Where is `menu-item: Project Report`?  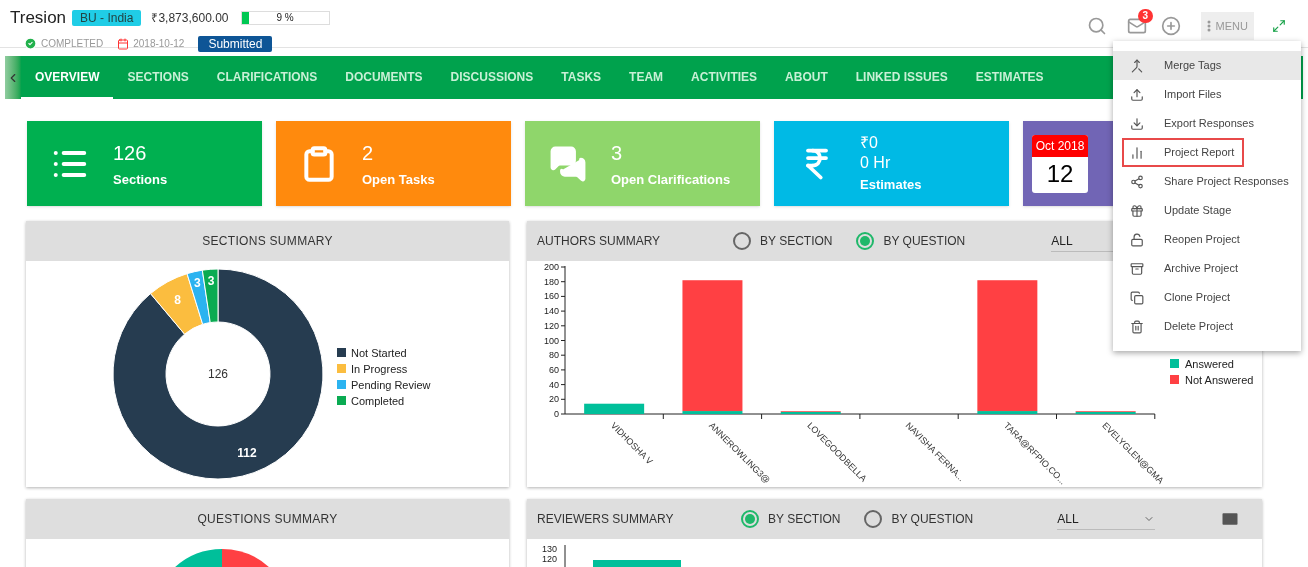
menu-item: Project Report is located at coordinates (1207, 152).